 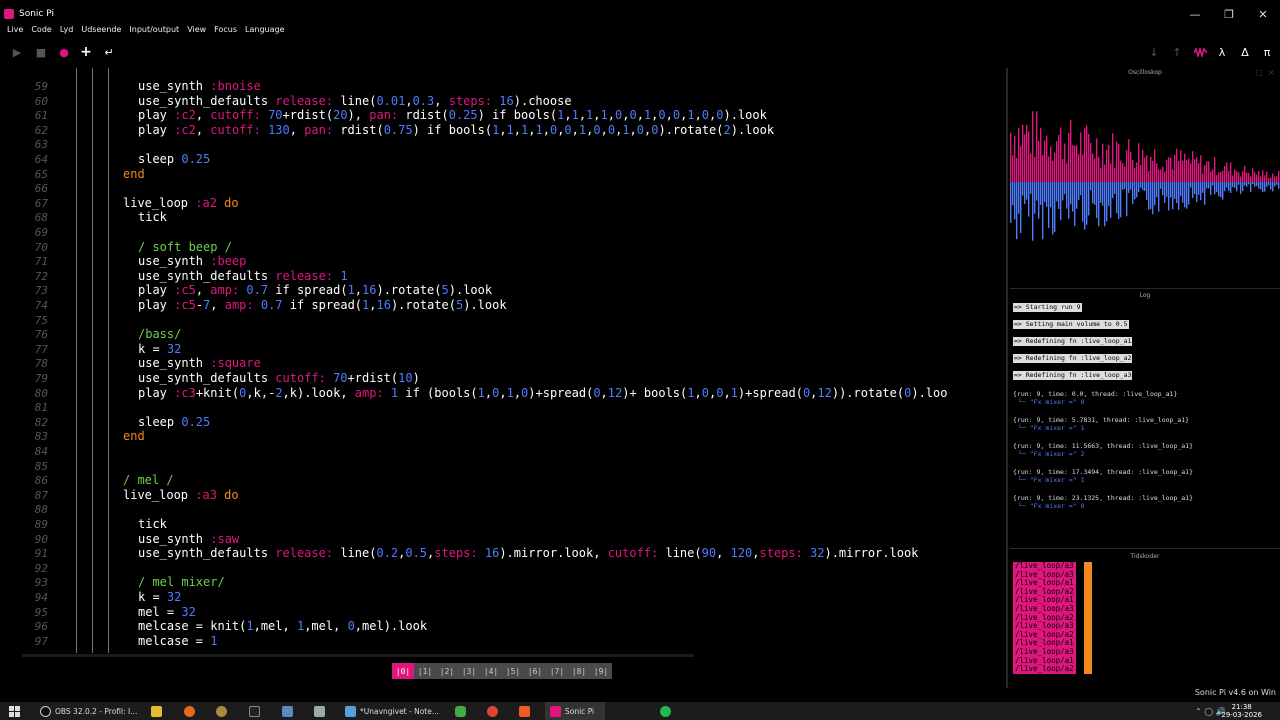 I want to click on panel-expand-icon: □, so click(x=1259, y=73).